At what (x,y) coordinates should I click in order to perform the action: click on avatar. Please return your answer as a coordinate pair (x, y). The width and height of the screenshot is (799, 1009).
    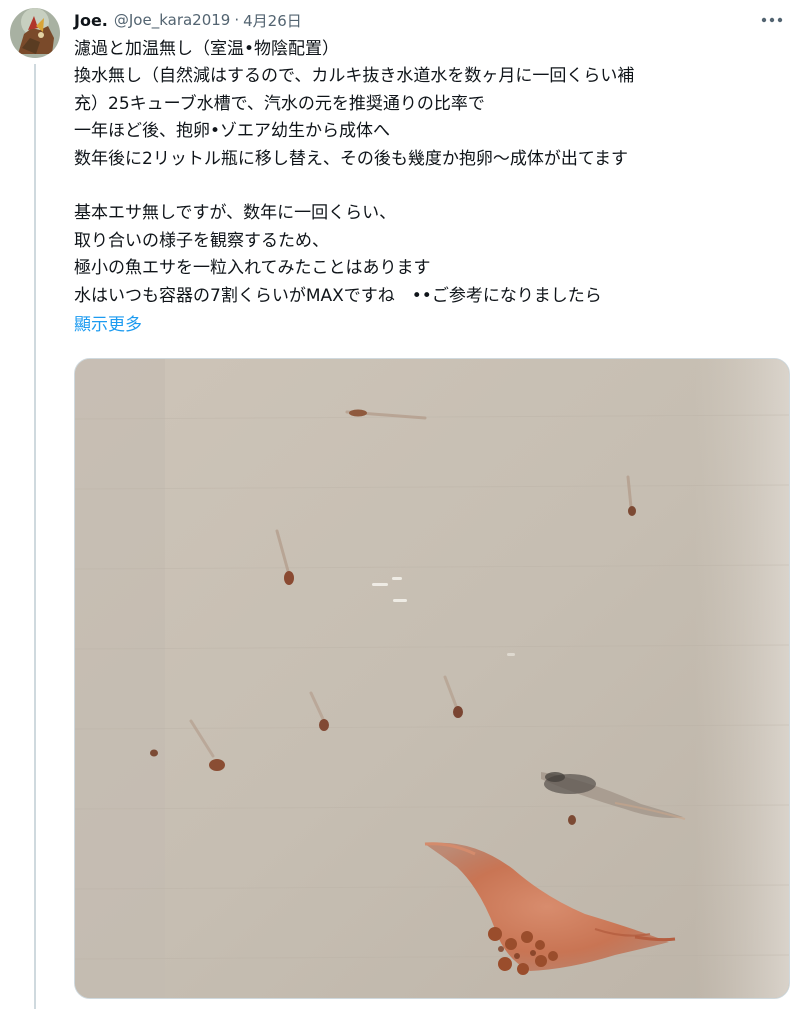
    Looking at the image, I should click on (35, 33).